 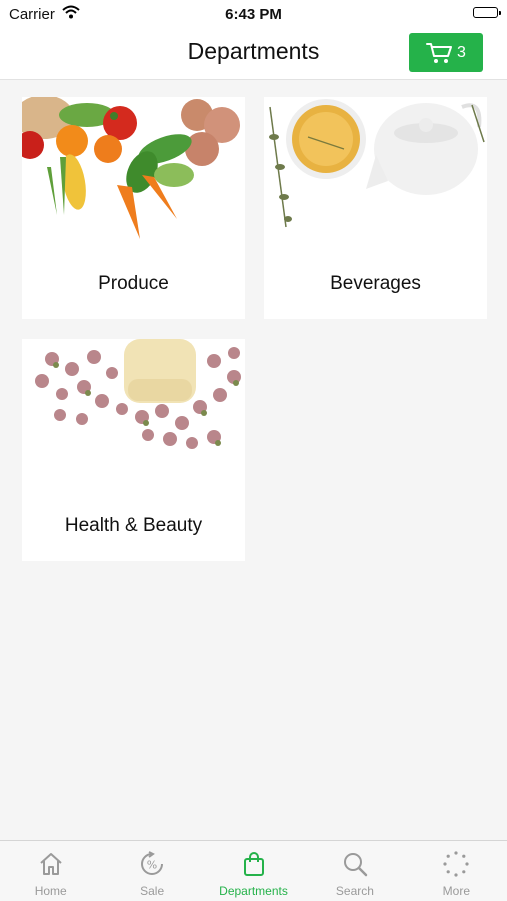 I want to click on tab-bar: Home % Sale Departments Search More, so click(x=253, y=870).